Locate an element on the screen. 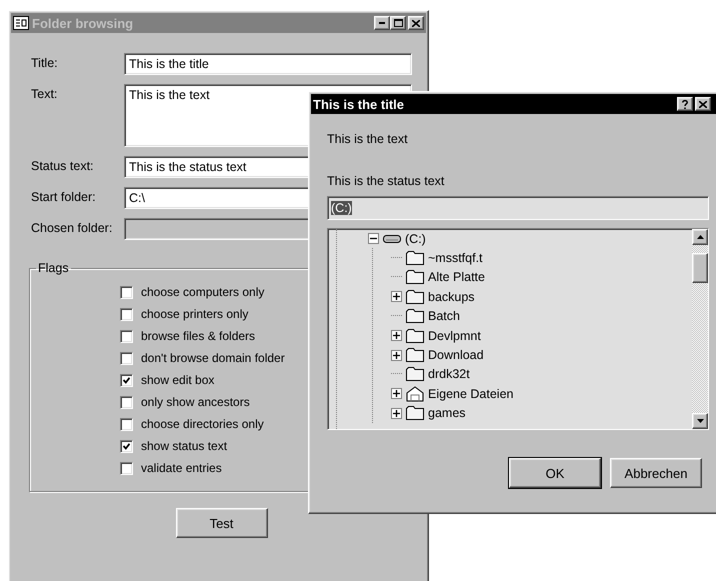 The height and width of the screenshot is (581, 716). field-label: Start folder: is located at coordinates (64, 196).